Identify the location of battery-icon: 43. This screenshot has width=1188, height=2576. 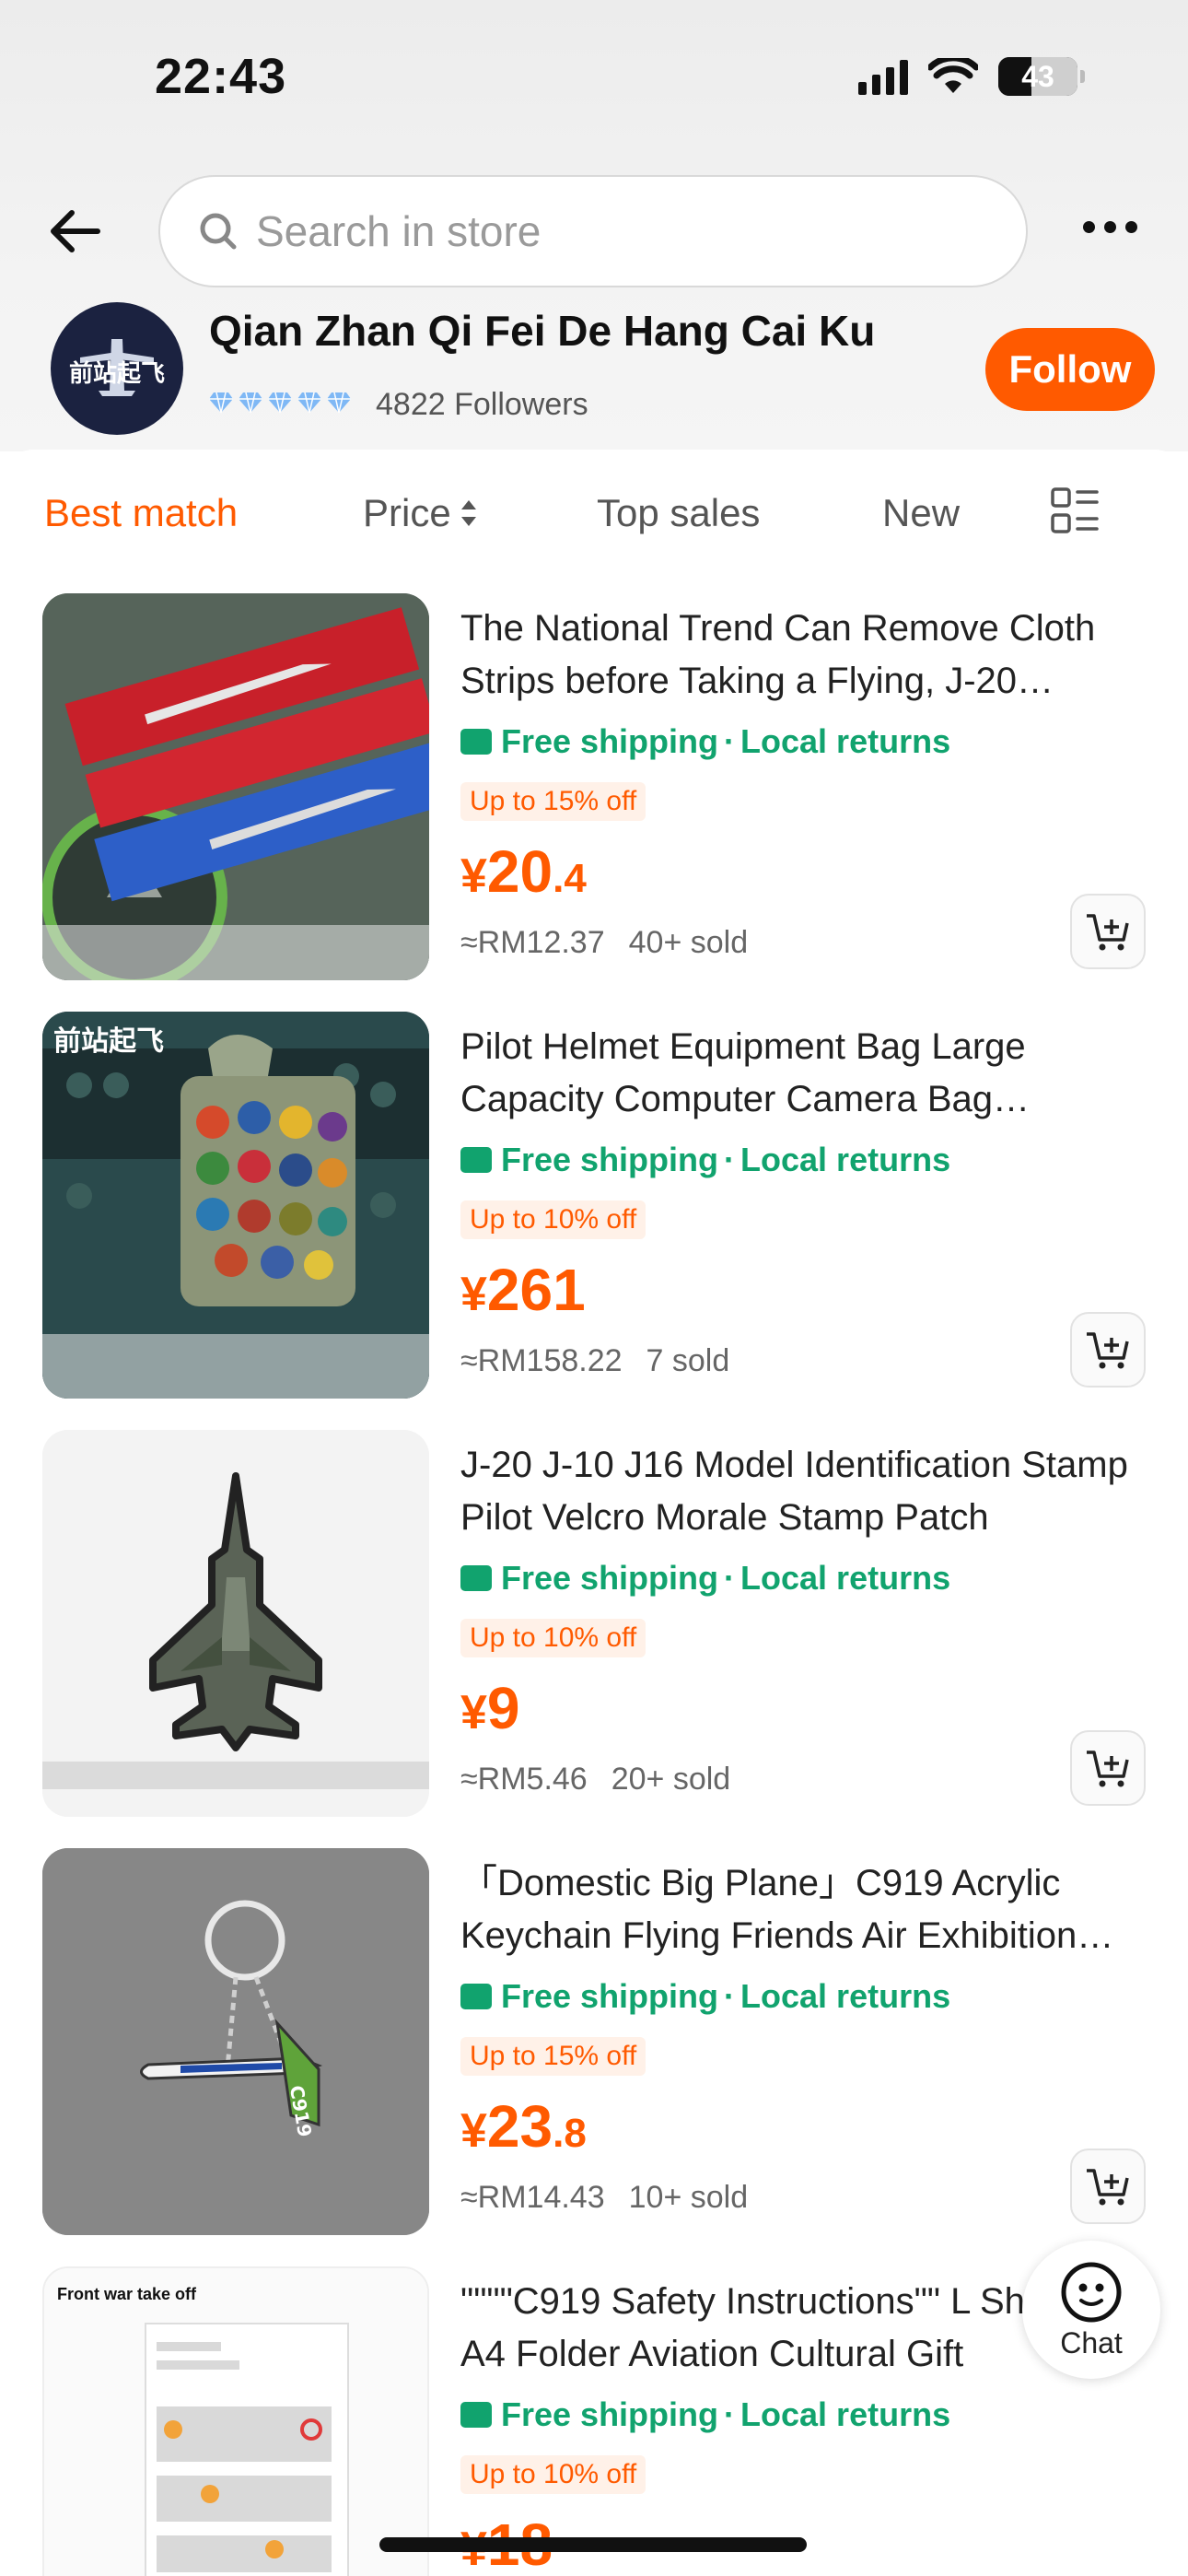
(1041, 76).